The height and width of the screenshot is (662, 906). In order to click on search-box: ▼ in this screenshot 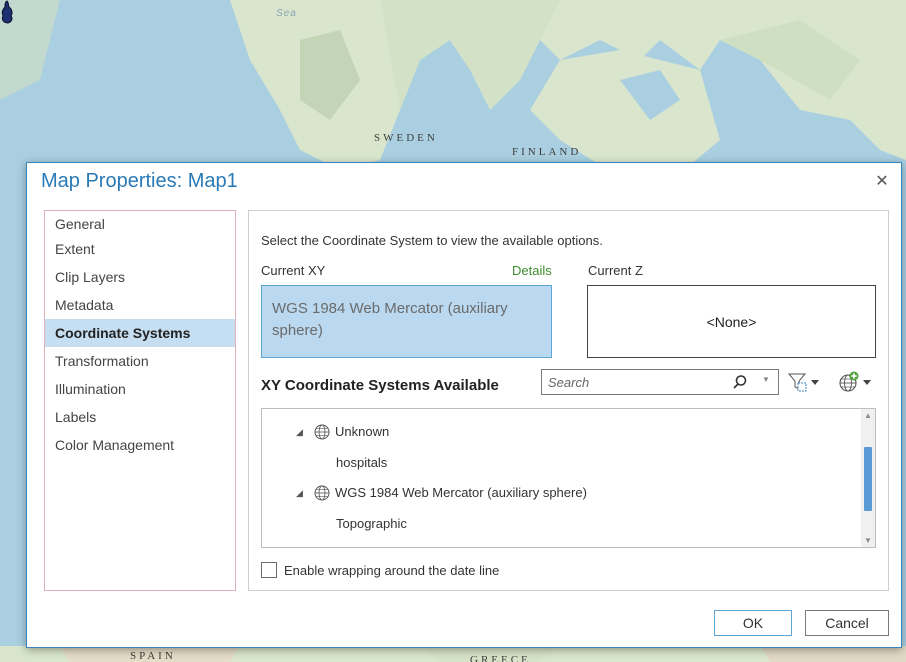, I will do `click(660, 382)`.